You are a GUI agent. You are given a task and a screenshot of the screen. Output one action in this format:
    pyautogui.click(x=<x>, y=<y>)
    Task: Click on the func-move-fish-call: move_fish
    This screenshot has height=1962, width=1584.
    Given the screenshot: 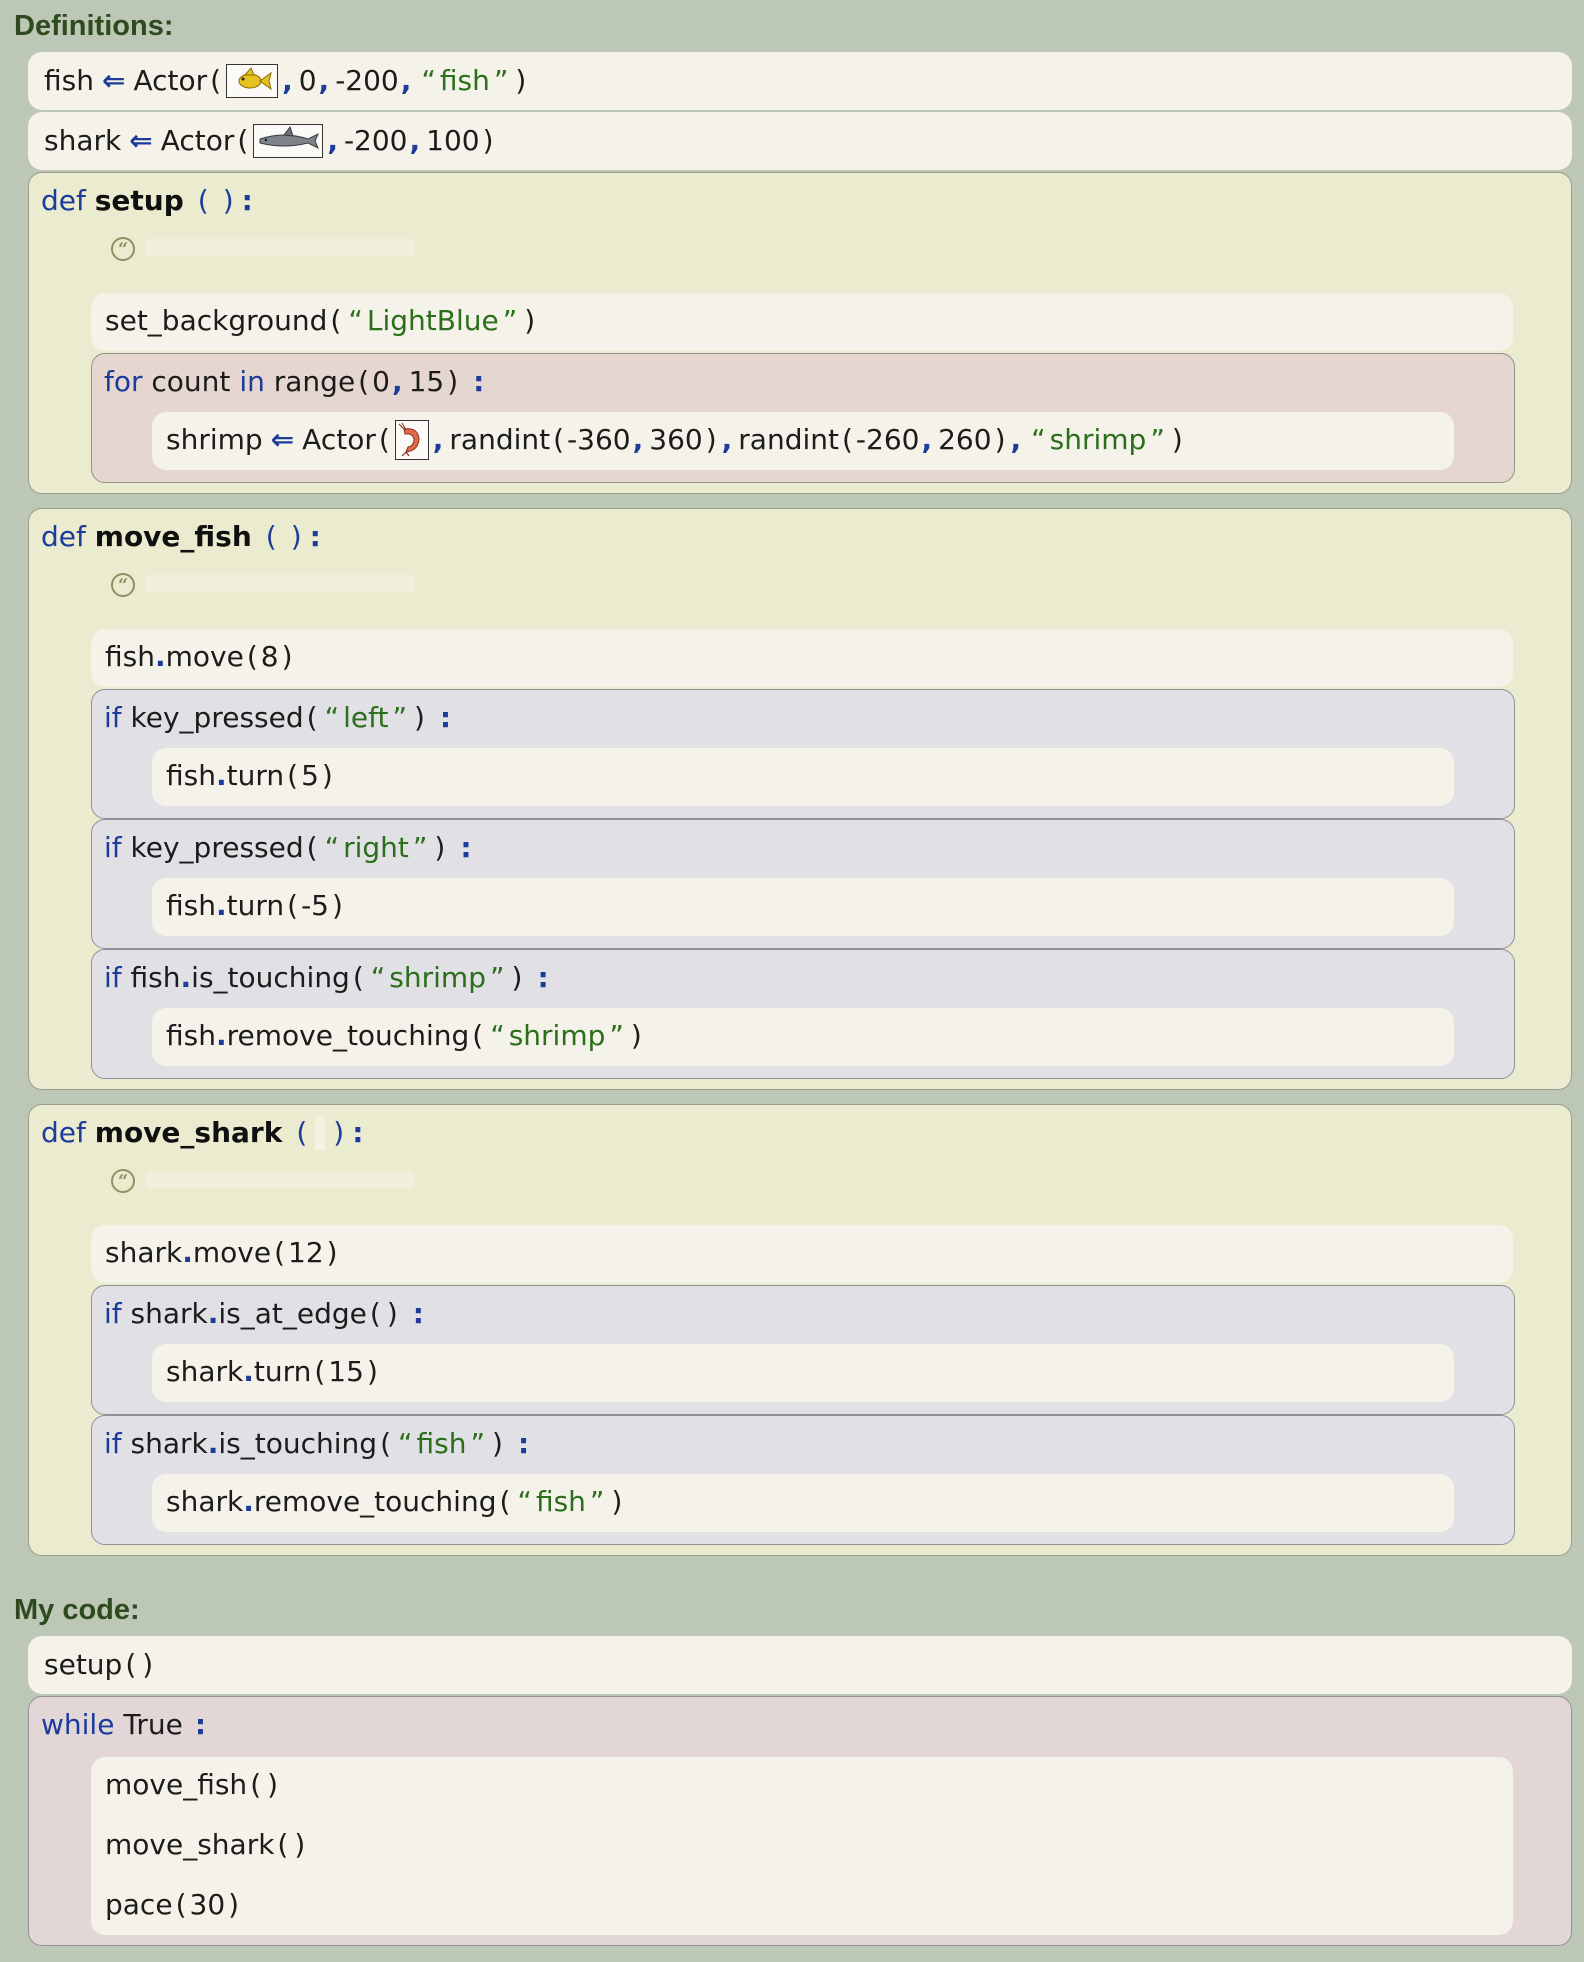 What is the action you would take?
    pyautogui.click(x=176, y=1785)
    